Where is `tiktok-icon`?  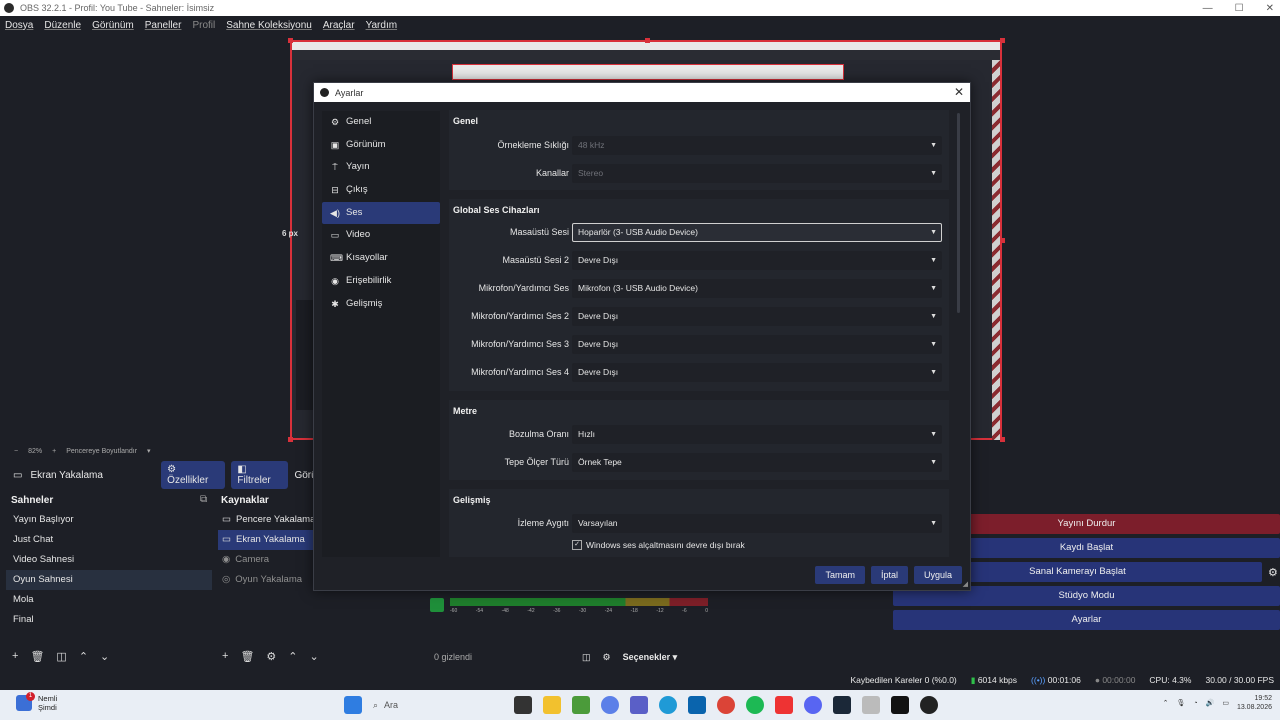
tiktok-icon is located at coordinates (900, 705).